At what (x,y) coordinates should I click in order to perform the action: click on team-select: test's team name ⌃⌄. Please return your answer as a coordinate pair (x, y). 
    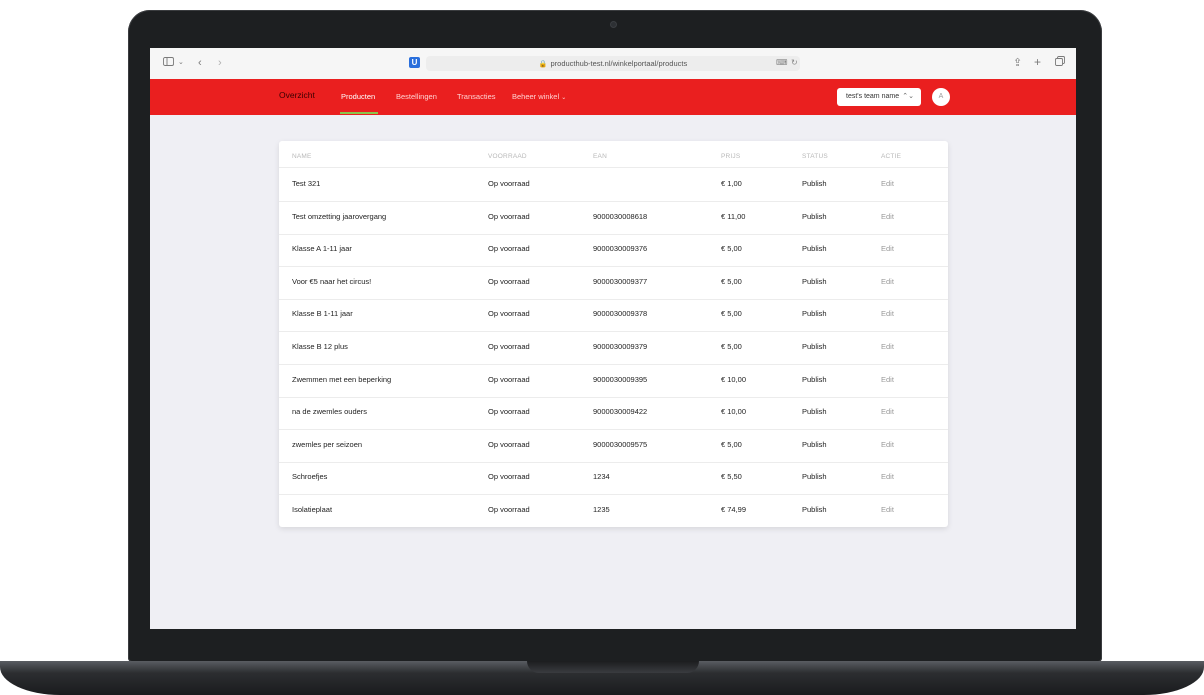
    Looking at the image, I should click on (879, 97).